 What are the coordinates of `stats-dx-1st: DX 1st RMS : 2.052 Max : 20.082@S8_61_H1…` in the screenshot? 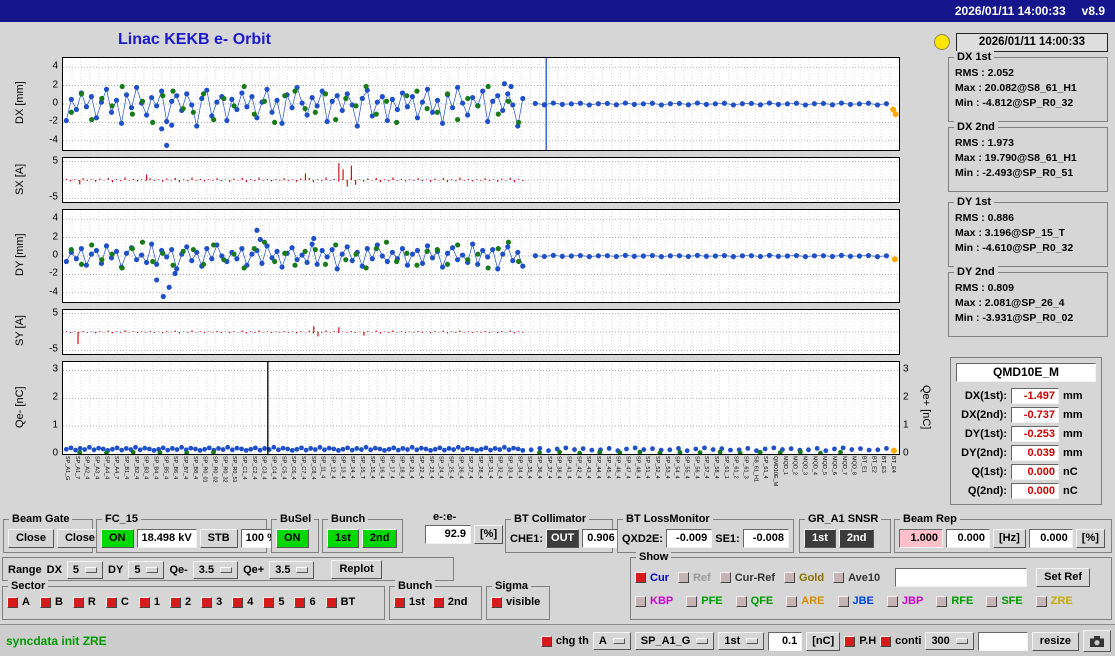 It's located at (1028, 86).